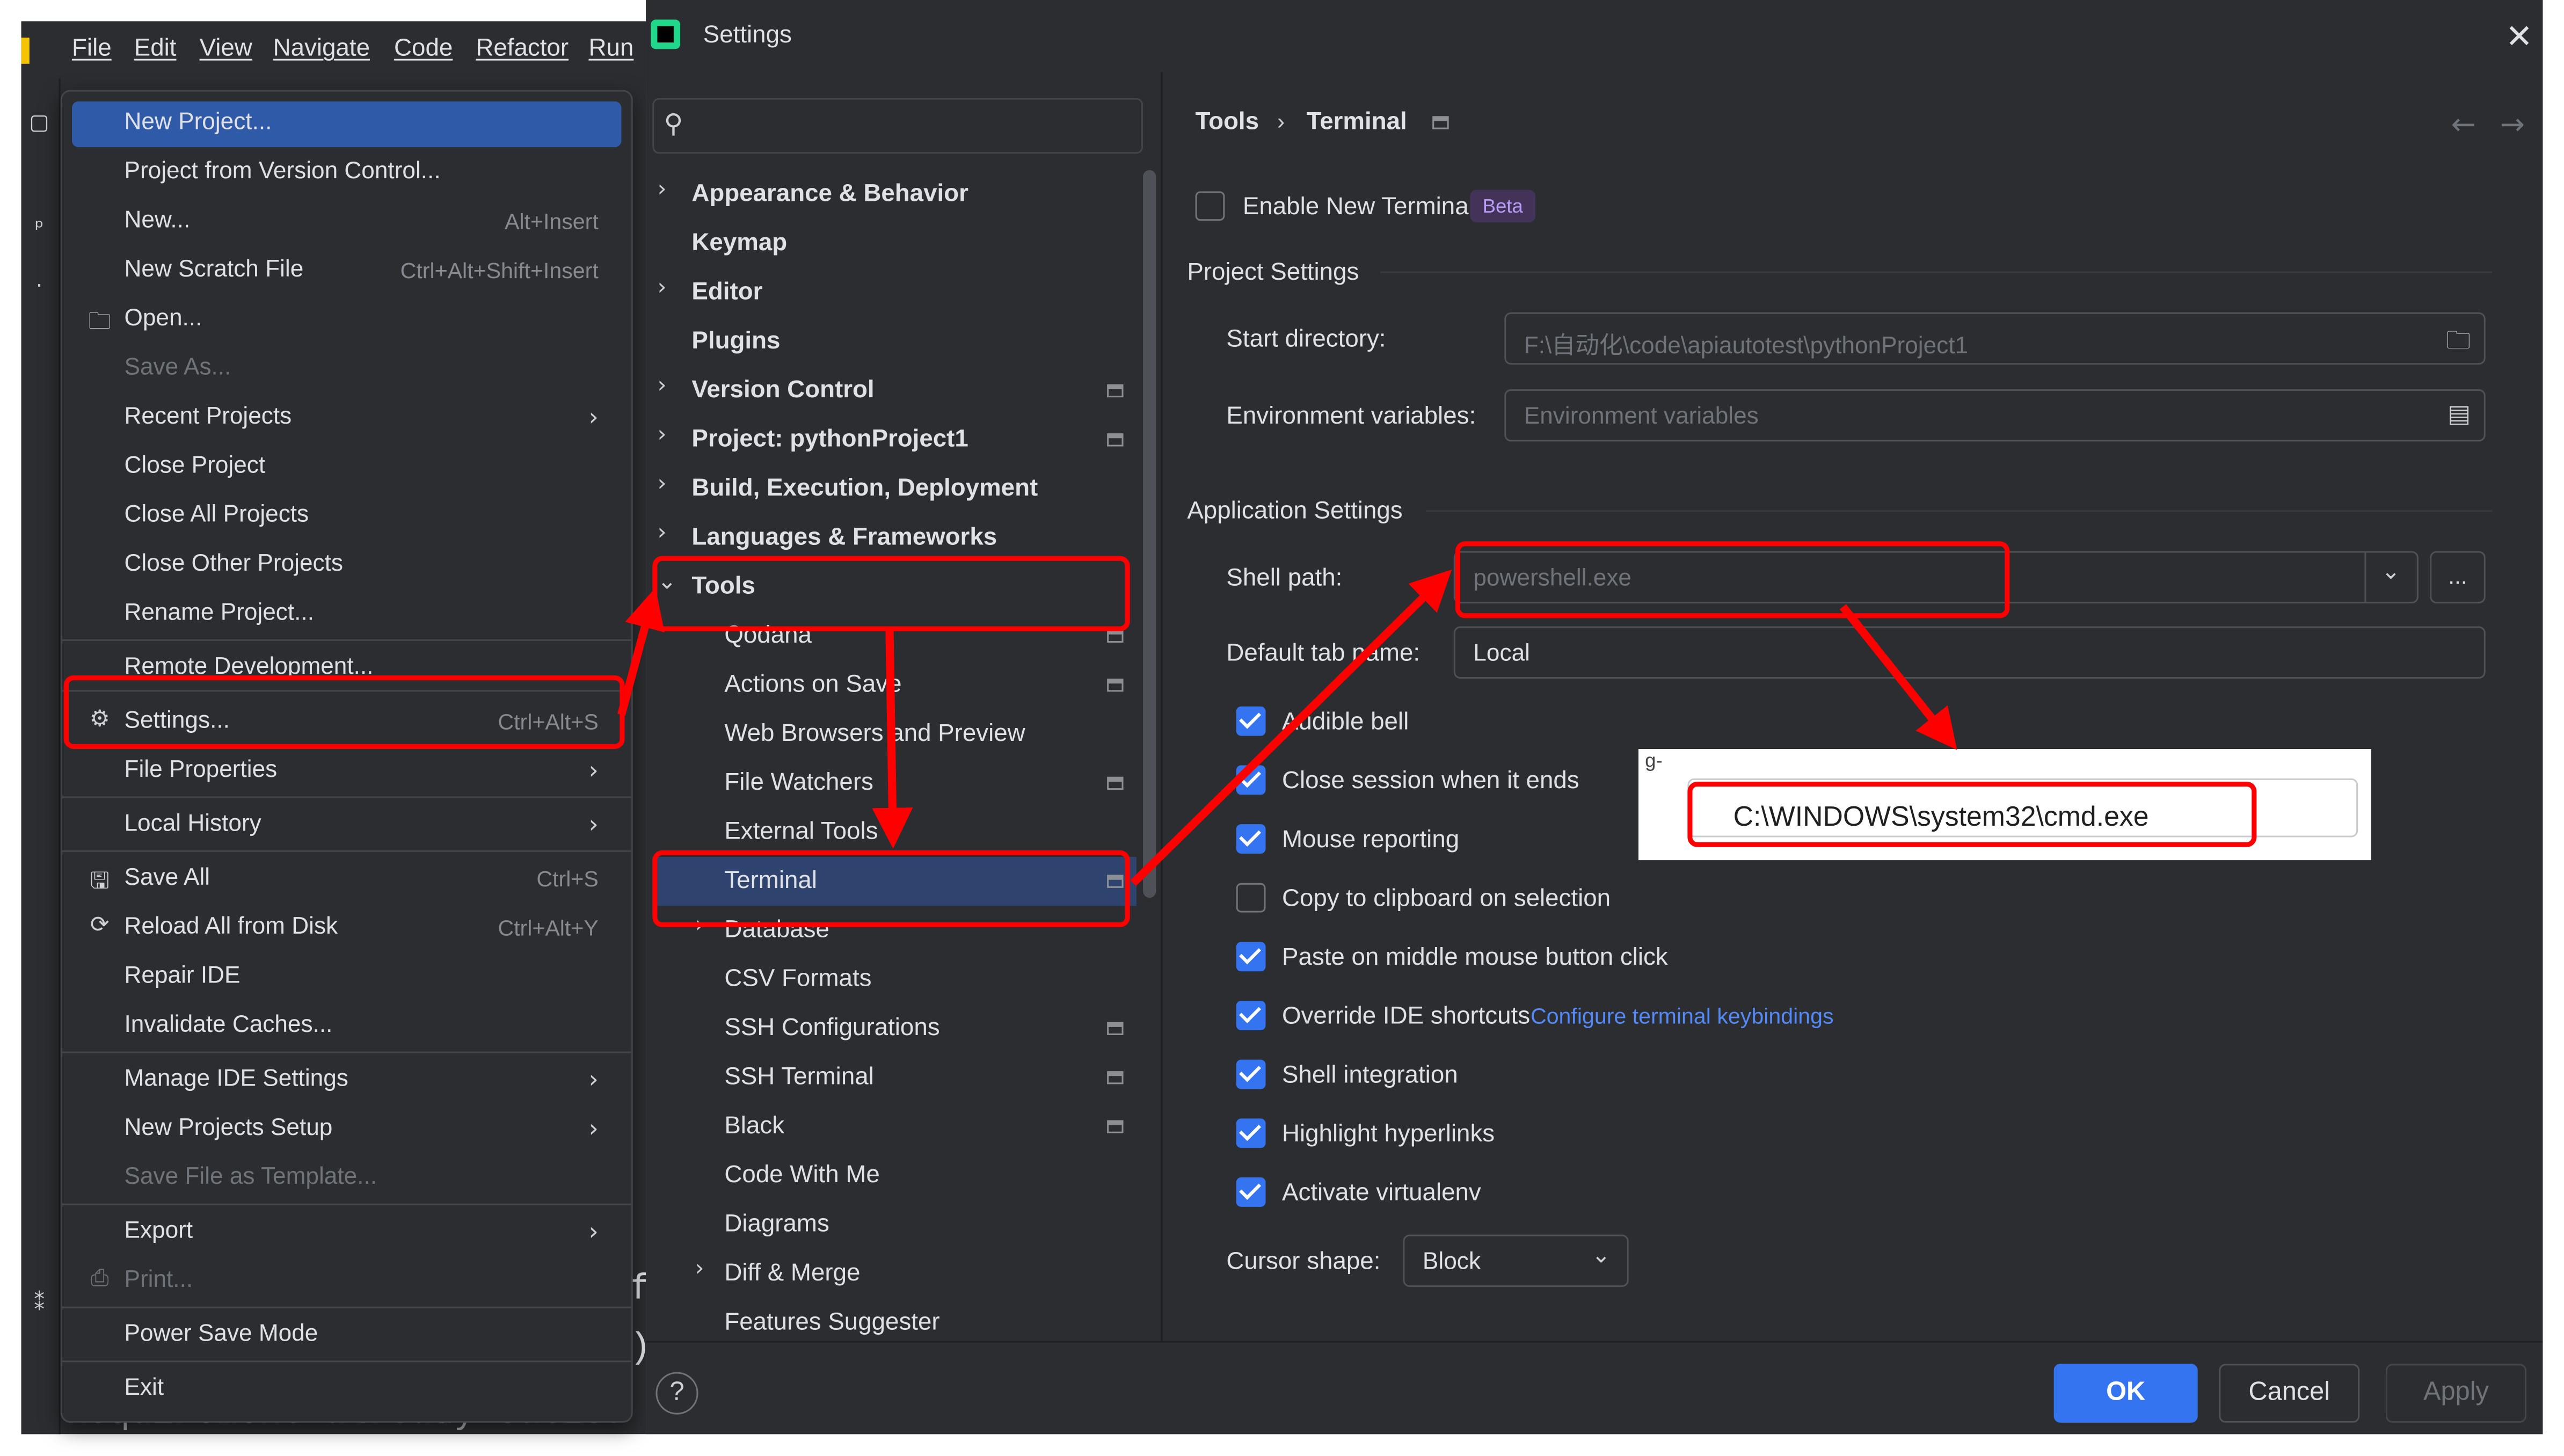 The height and width of the screenshot is (1456, 2564). What do you see at coordinates (2125, 1394) in the screenshot?
I see `ok-button: OK` at bounding box center [2125, 1394].